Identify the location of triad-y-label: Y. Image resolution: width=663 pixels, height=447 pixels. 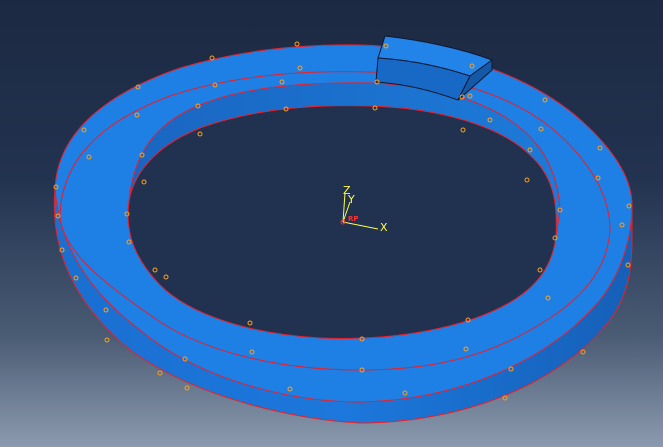
(351, 199).